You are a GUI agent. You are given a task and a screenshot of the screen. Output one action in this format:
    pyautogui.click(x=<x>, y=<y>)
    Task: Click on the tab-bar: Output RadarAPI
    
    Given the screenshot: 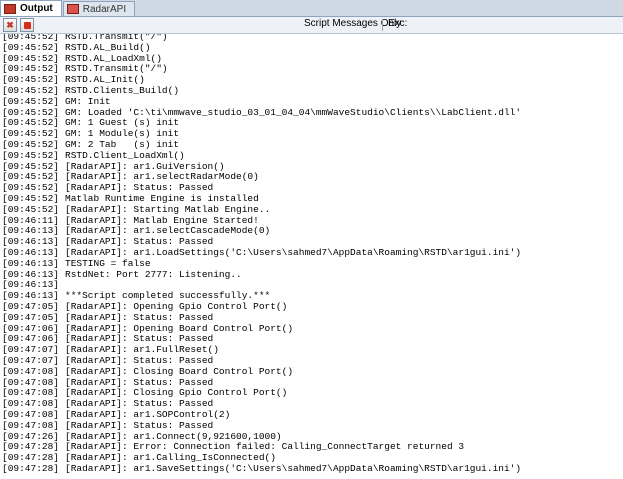 What is the action you would take?
    pyautogui.click(x=311, y=8)
    